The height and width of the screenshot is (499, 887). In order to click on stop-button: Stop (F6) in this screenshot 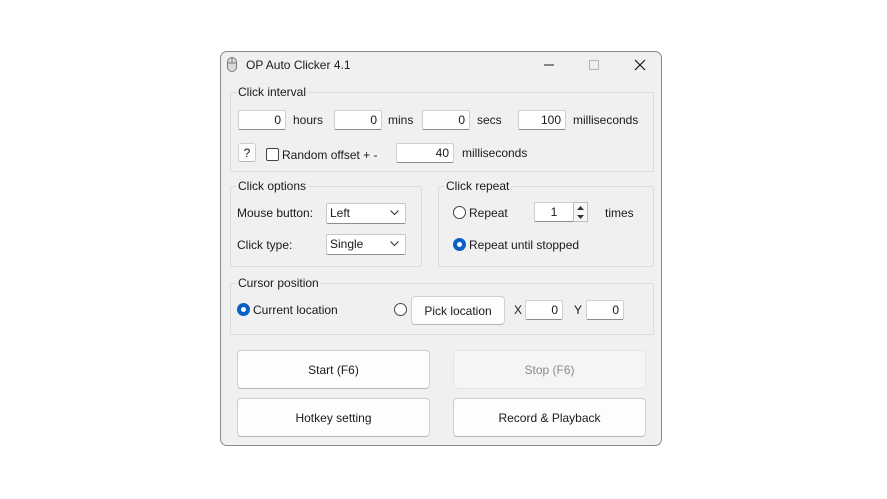, I will do `click(549, 369)`.